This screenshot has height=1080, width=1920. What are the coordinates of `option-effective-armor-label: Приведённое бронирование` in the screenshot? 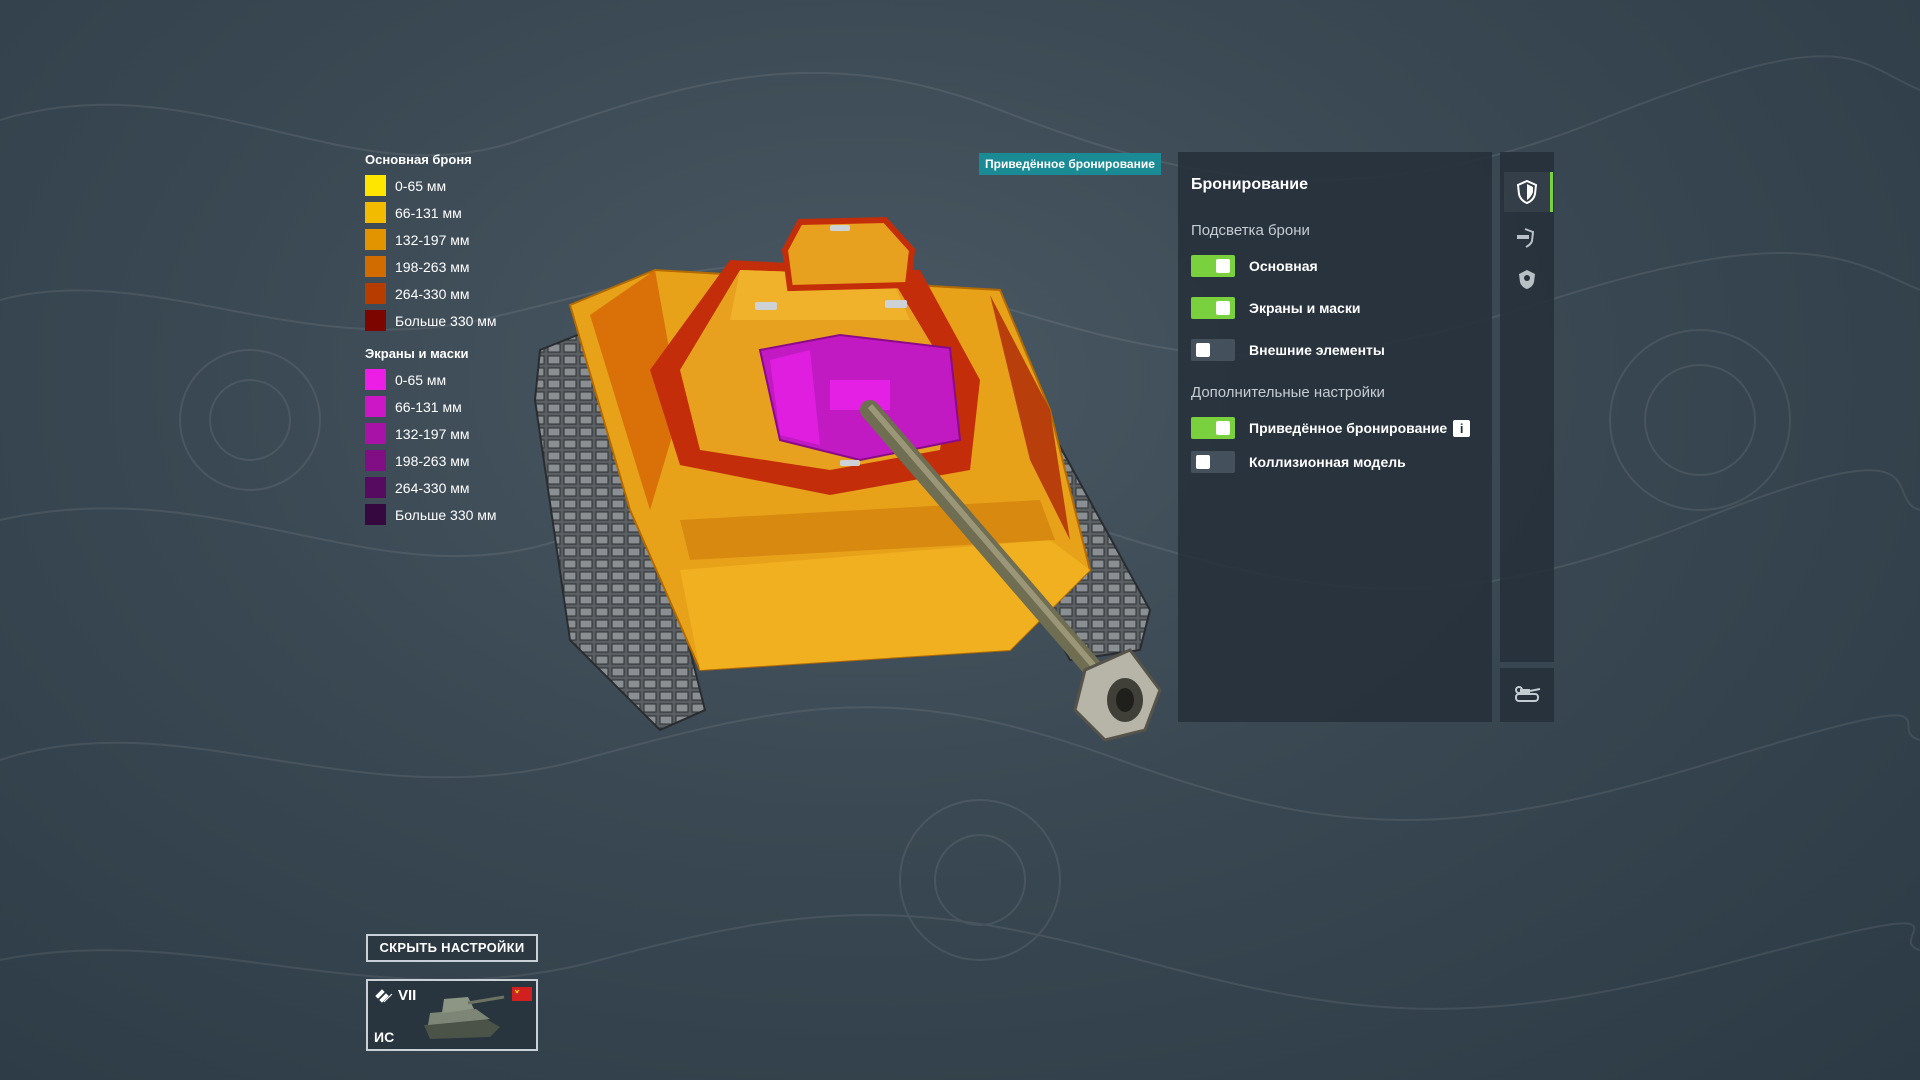 It's located at (1348, 428).